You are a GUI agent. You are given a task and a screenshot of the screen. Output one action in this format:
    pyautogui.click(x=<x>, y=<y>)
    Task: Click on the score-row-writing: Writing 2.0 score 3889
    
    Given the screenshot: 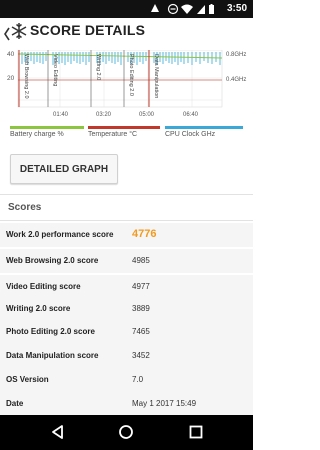 What is the action you would take?
    pyautogui.click(x=126, y=309)
    